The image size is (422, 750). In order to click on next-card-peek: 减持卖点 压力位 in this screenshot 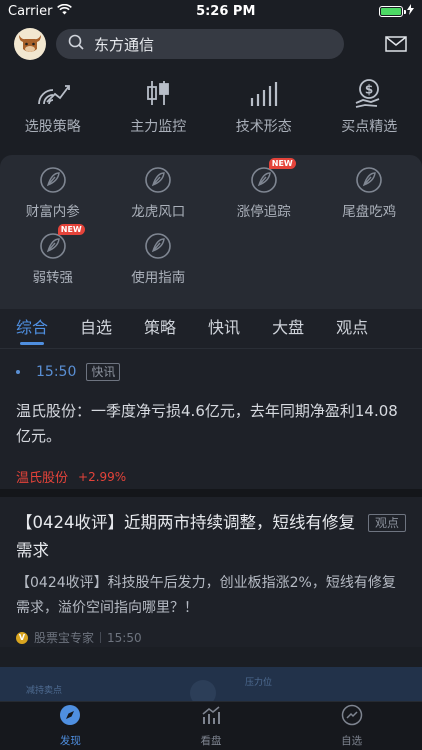, I will do `click(211, 684)`.